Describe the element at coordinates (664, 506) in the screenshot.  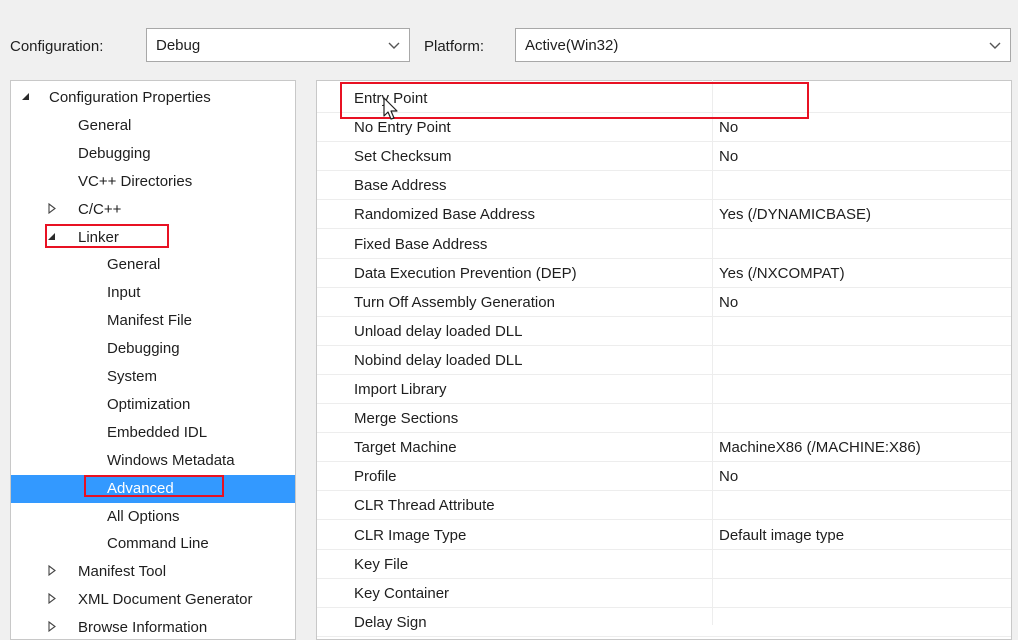
I see `property-row: CLR Thread Attribute` at that location.